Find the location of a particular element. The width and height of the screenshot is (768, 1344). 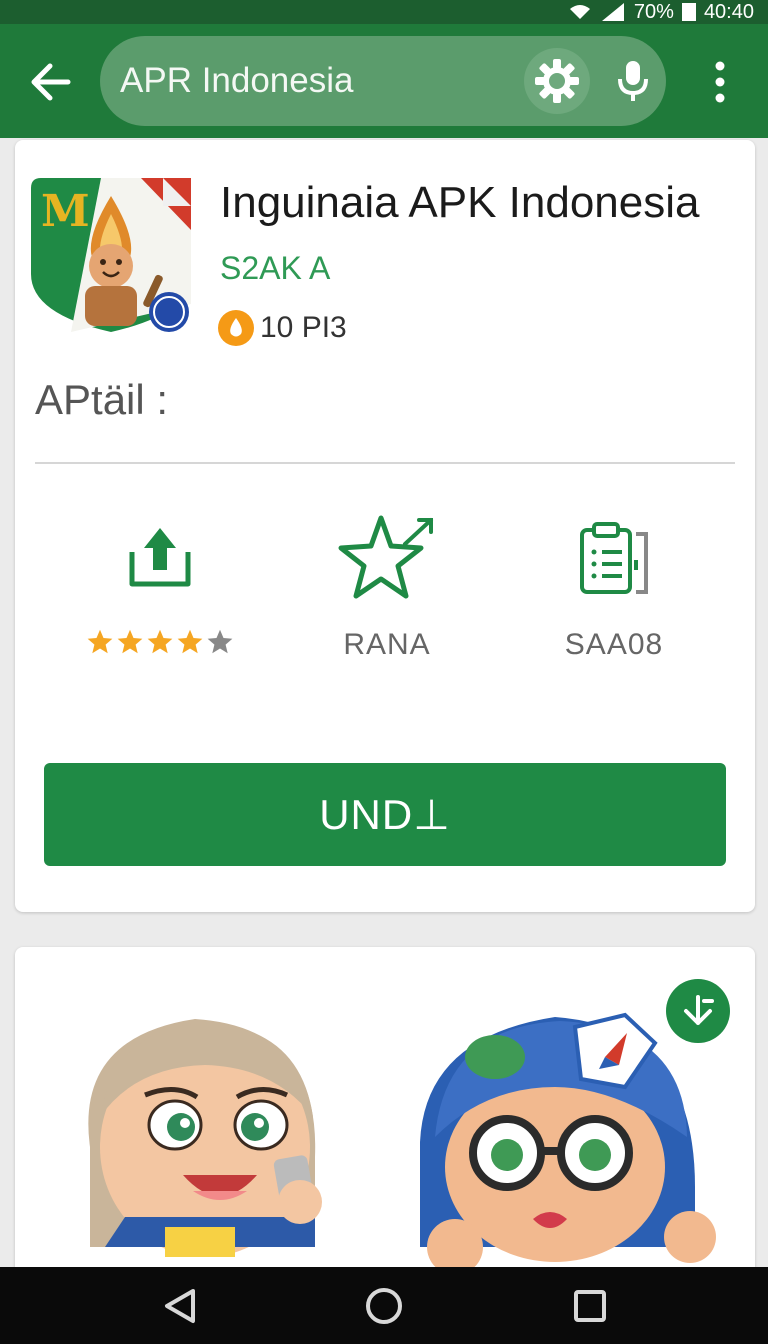

app-logo-image: M is located at coordinates (111, 255).